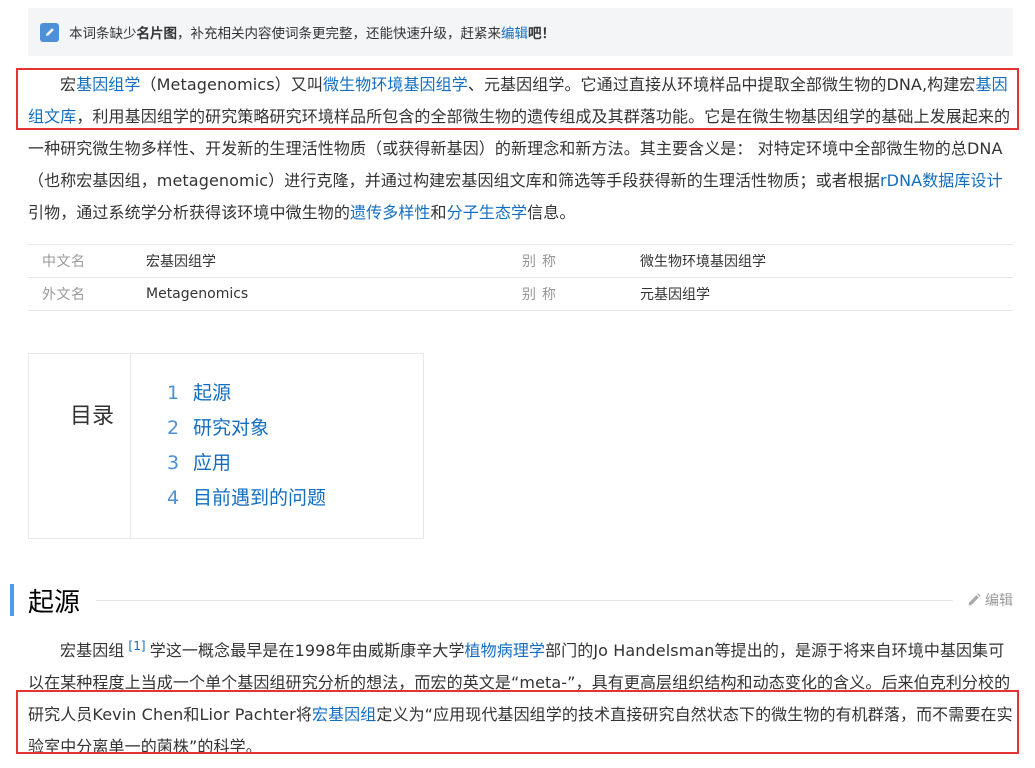 The height and width of the screenshot is (768, 1035). I want to click on link-molecular-ecology: 分子生态学, so click(487, 212).